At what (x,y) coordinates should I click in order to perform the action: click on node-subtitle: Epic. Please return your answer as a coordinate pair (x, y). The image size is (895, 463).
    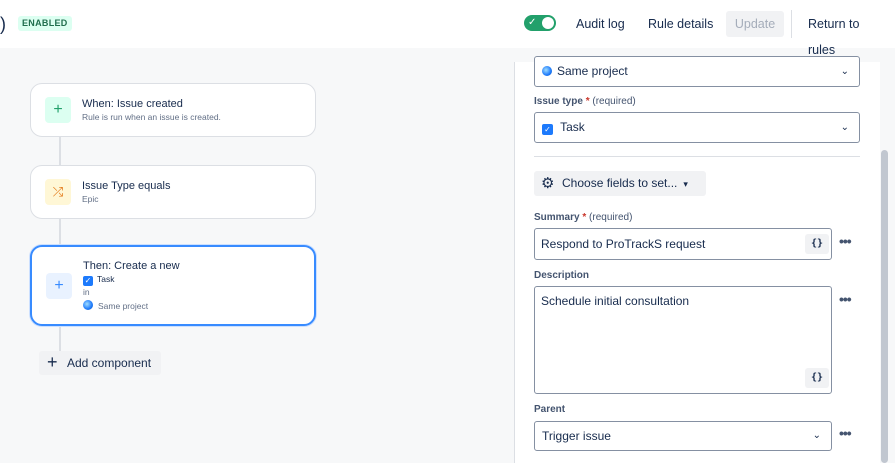
    Looking at the image, I should click on (90, 199).